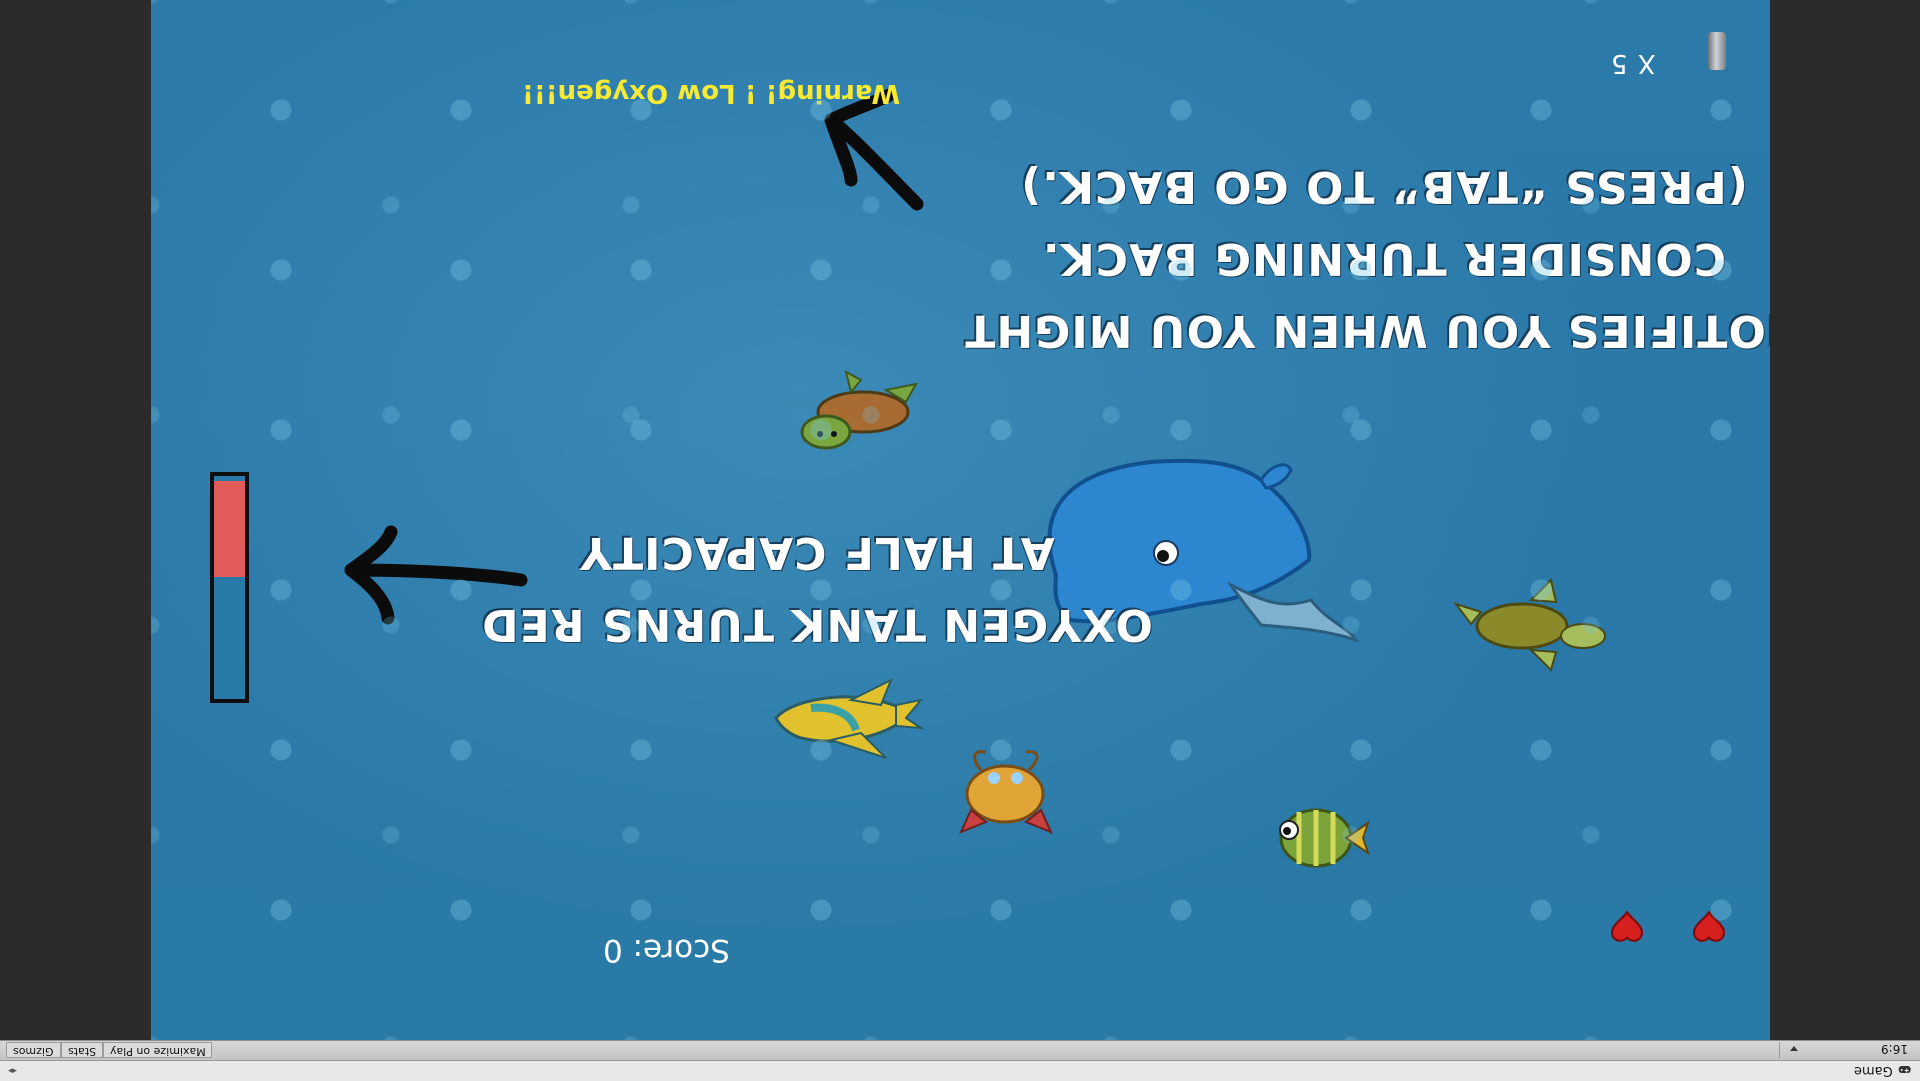  Describe the element at coordinates (960, 1070) in the screenshot. I see `editor-tab-bar: Game` at that location.